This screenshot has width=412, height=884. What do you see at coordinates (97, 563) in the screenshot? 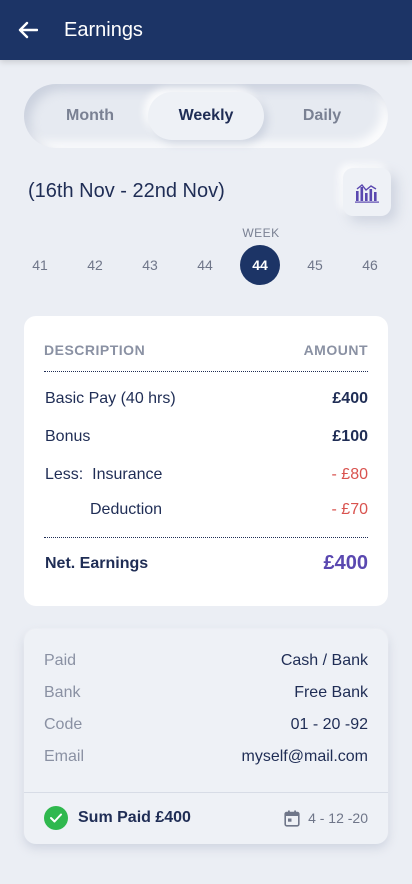
I see `net-earnings-label: Net. Earnings` at bounding box center [97, 563].